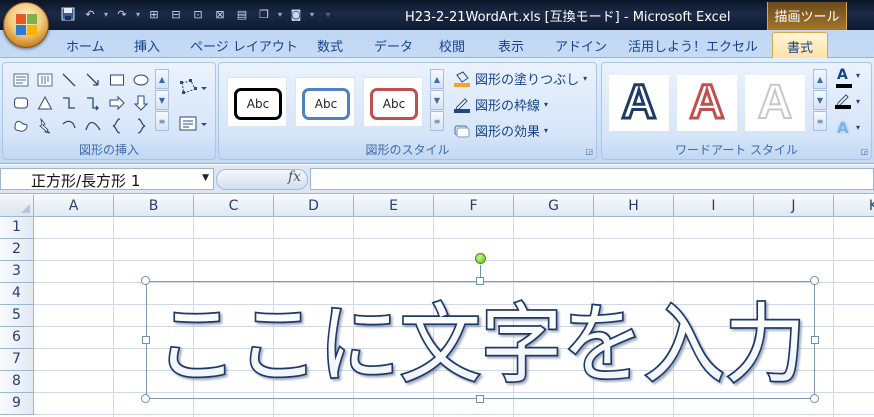 The width and height of the screenshot is (874, 417). I want to click on camera-icon: ◙, so click(296, 14).